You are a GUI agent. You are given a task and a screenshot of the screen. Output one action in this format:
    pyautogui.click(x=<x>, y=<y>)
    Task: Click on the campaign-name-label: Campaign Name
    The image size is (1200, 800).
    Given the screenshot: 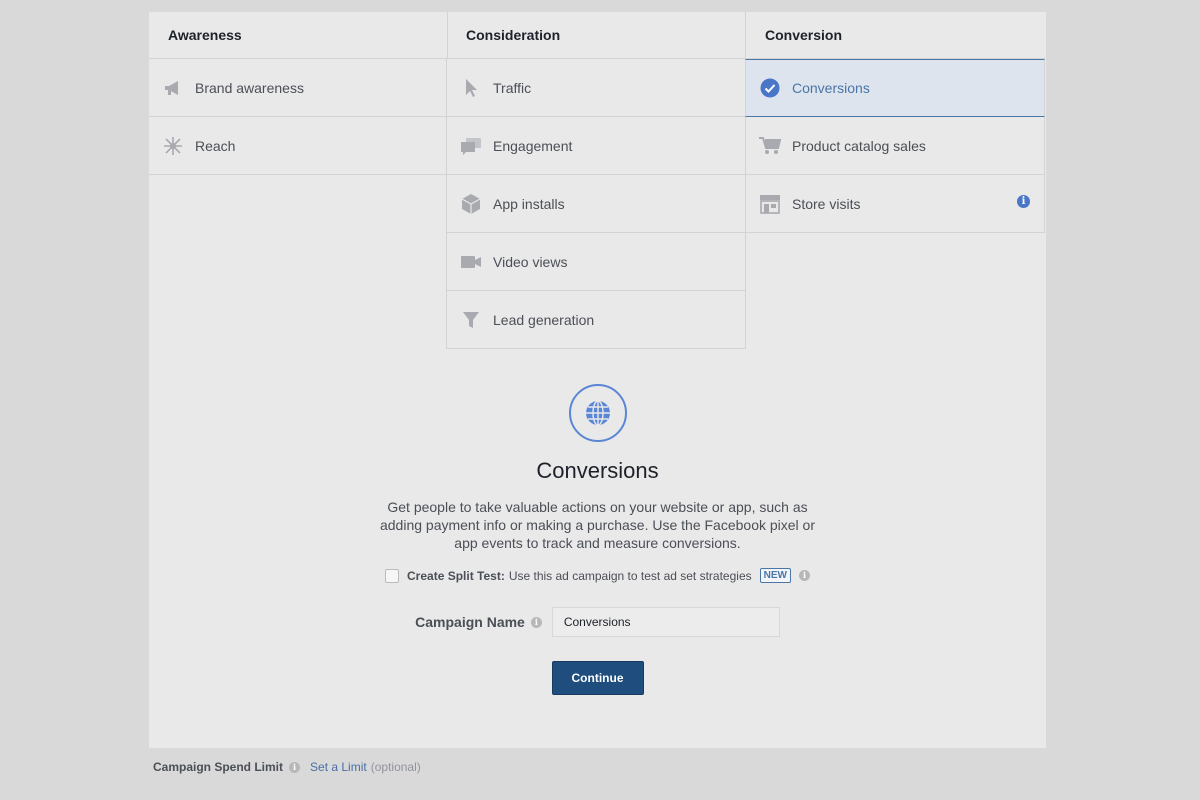 What is the action you would take?
    pyautogui.click(x=470, y=622)
    